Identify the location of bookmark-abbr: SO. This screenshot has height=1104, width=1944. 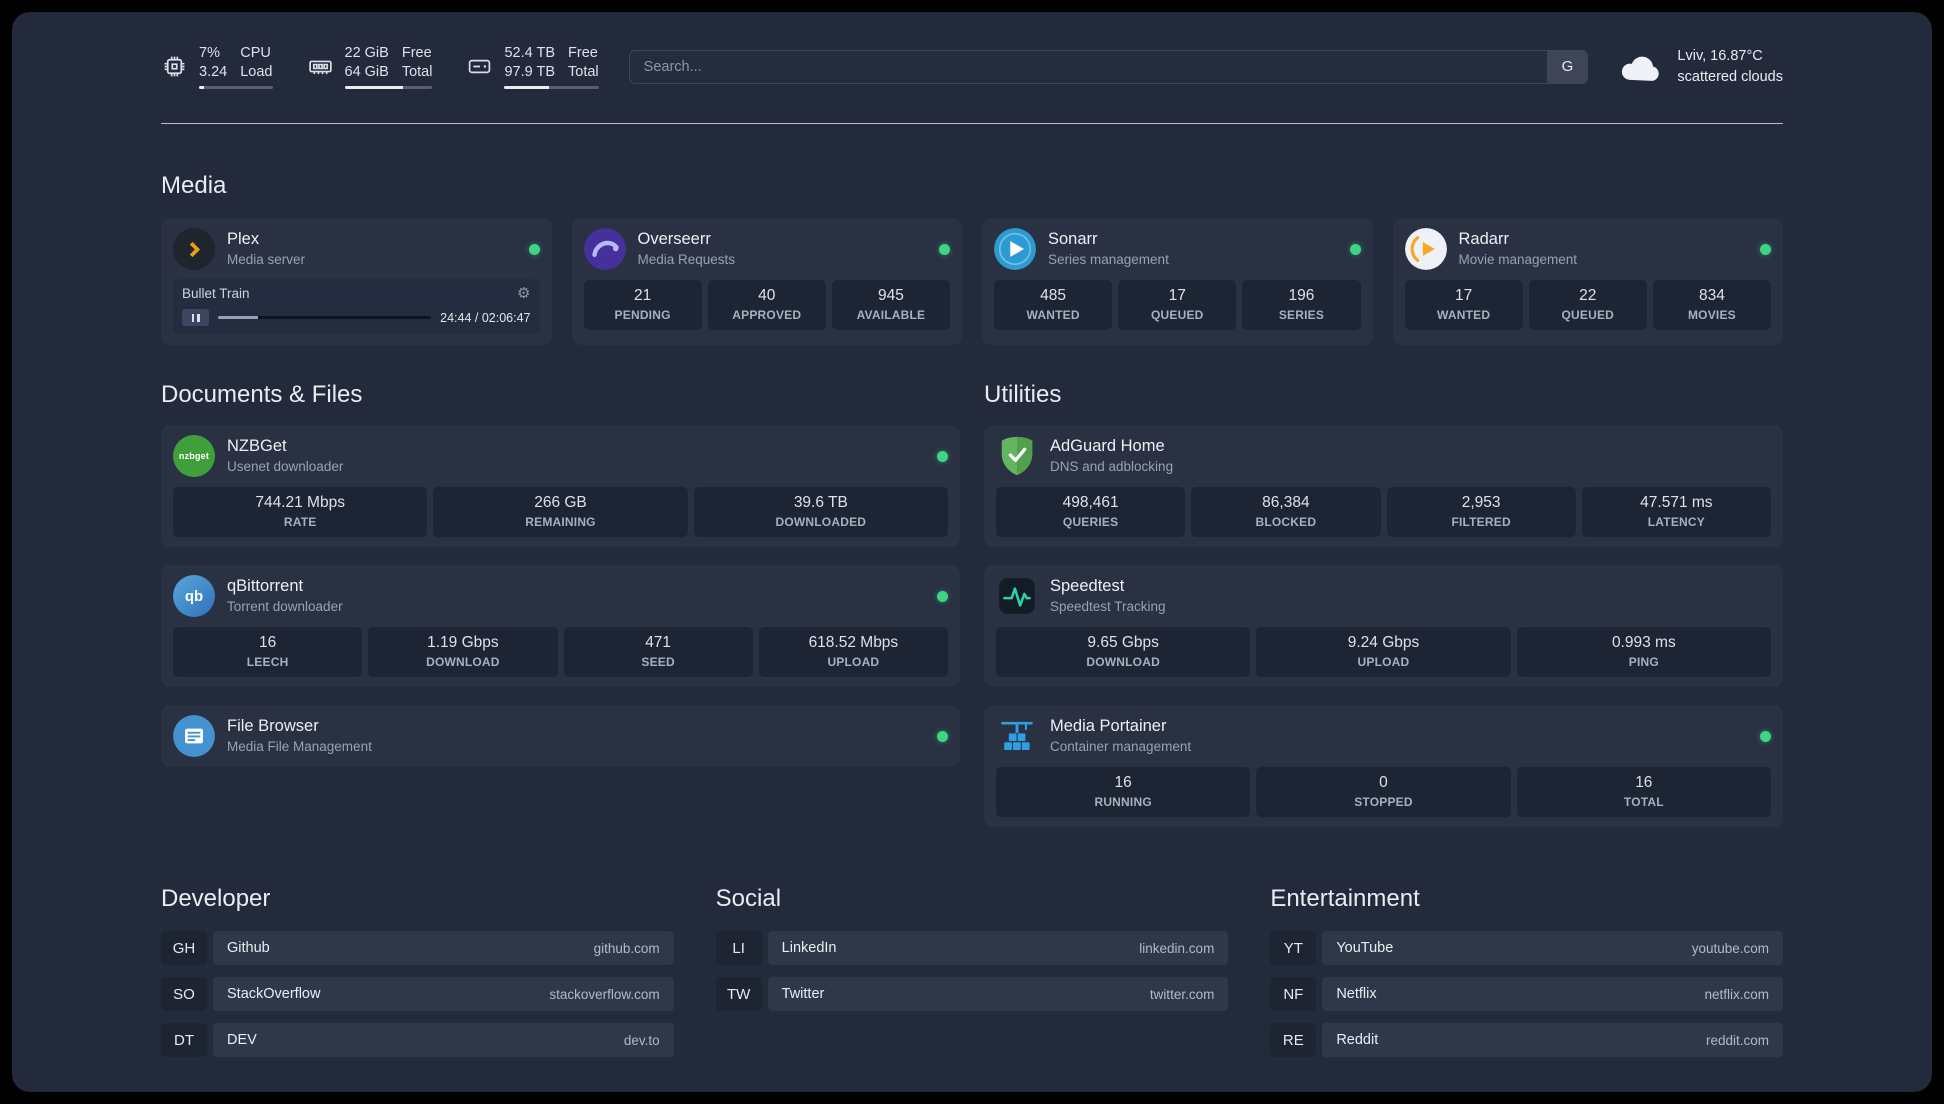
(184, 994).